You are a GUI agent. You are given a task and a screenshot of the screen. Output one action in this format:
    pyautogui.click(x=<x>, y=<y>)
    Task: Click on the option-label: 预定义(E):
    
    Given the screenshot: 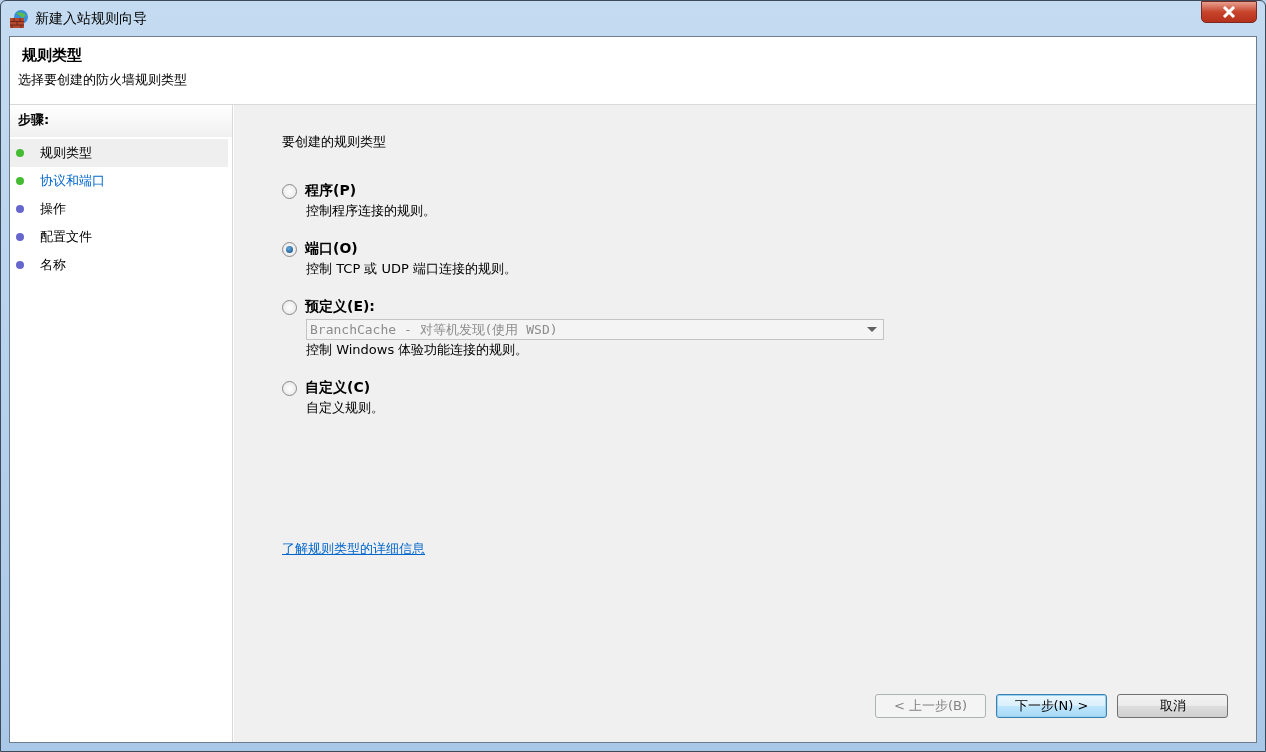 What is the action you would take?
    pyautogui.click(x=340, y=307)
    